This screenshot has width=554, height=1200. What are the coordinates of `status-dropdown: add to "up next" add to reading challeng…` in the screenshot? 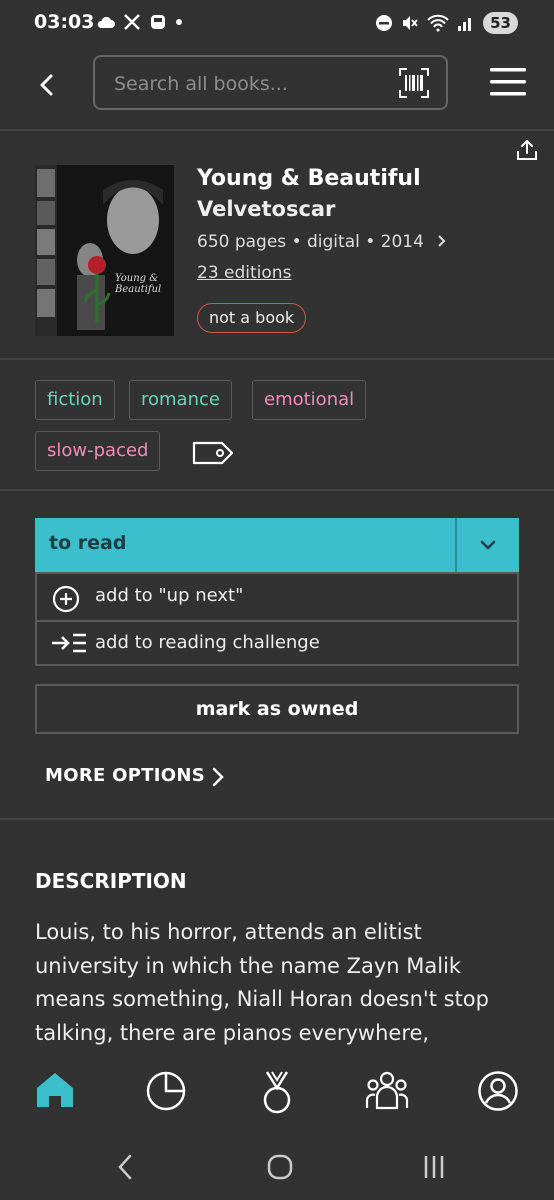 It's located at (277, 619).